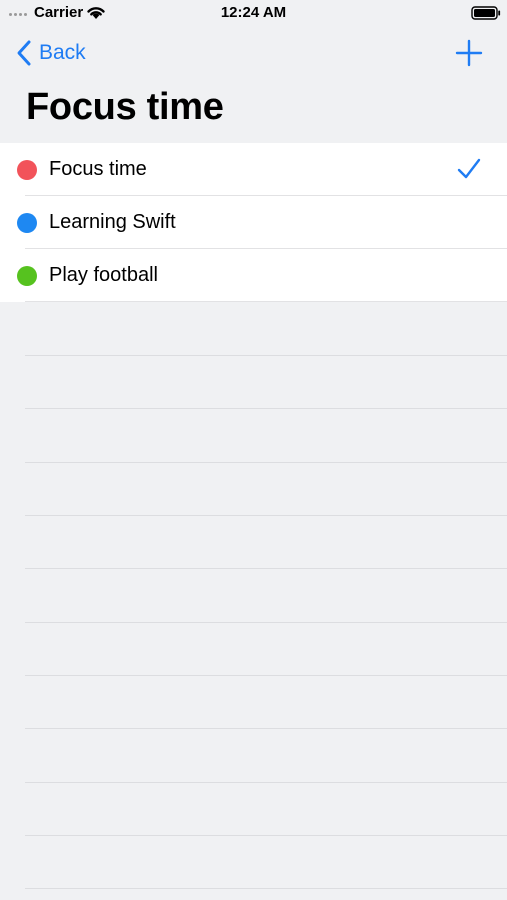 This screenshot has width=507, height=900. I want to click on back-button: Back, so click(50, 53).